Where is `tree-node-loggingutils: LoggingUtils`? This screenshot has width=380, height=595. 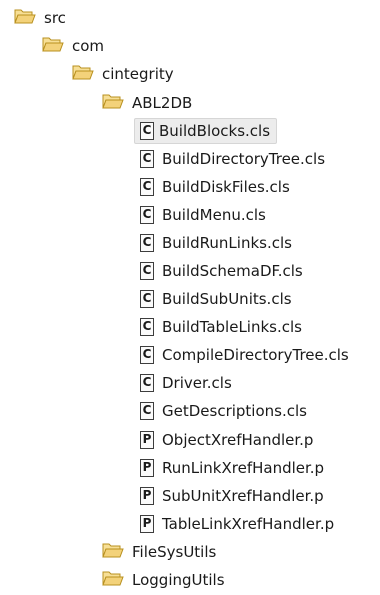
tree-node-loggingutils: LoggingUtils is located at coordinates (163, 580).